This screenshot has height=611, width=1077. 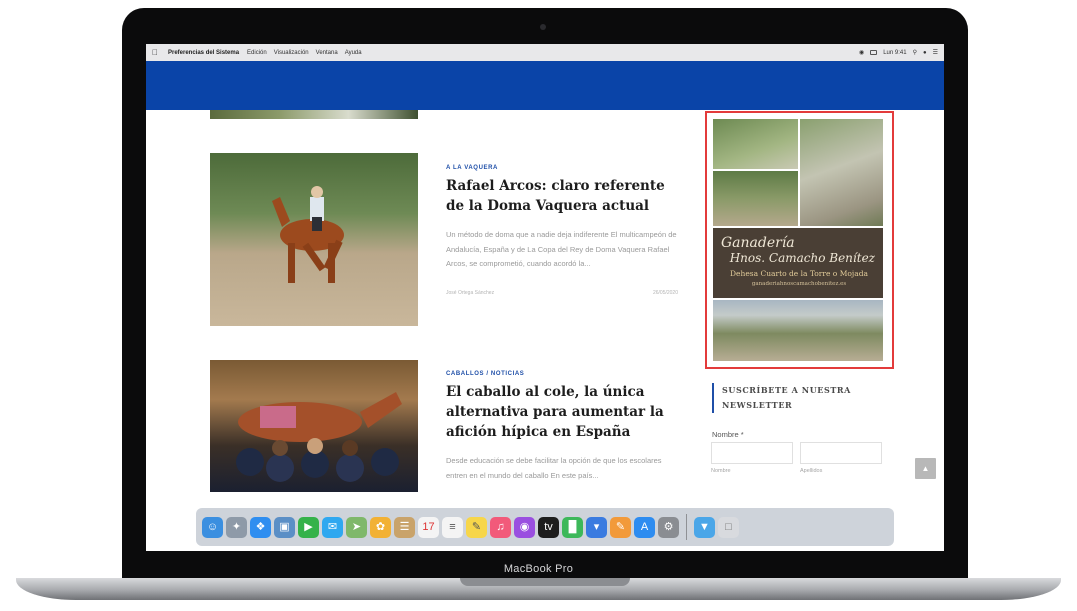 I want to click on newsletter-last-name-input, so click(x=841, y=453).